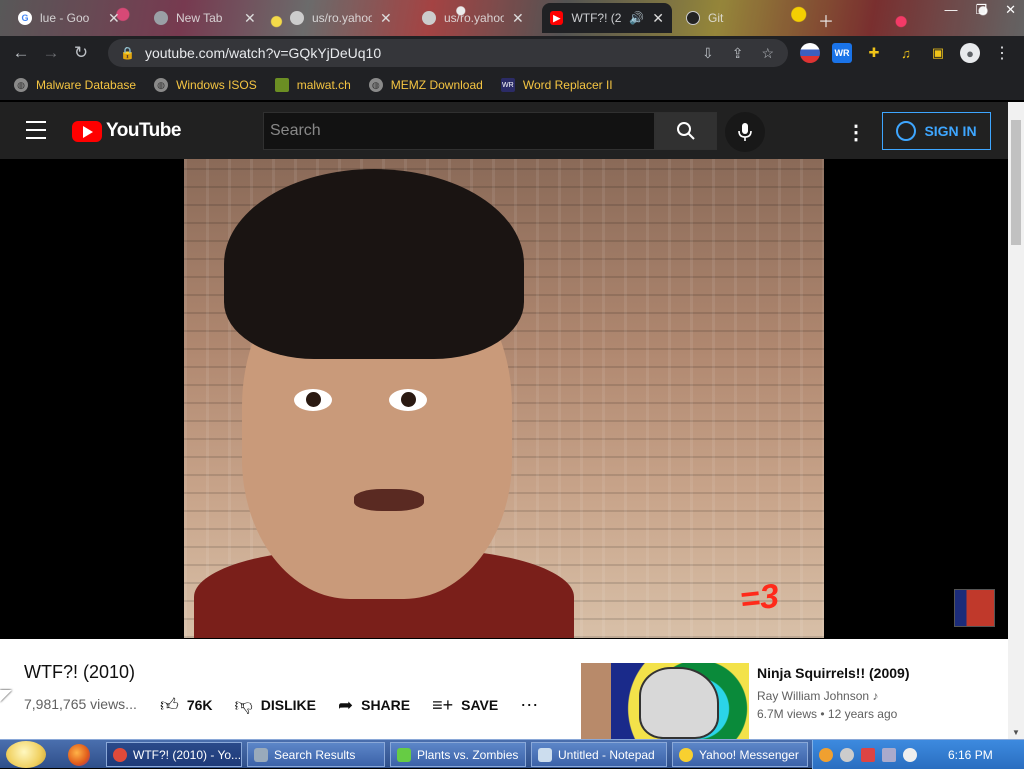  I want to click on related-video-channel: Ray William Johnson ♪, so click(817, 696).